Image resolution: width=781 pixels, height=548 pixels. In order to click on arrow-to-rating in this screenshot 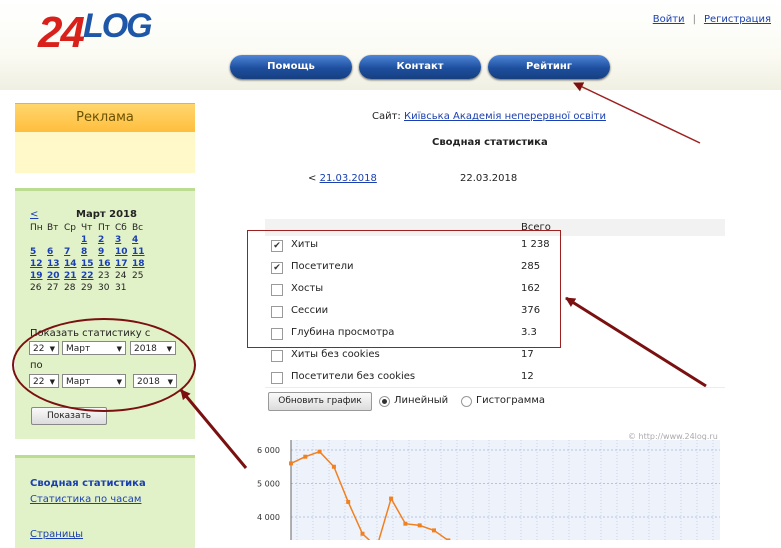, I will do `click(637, 113)`.